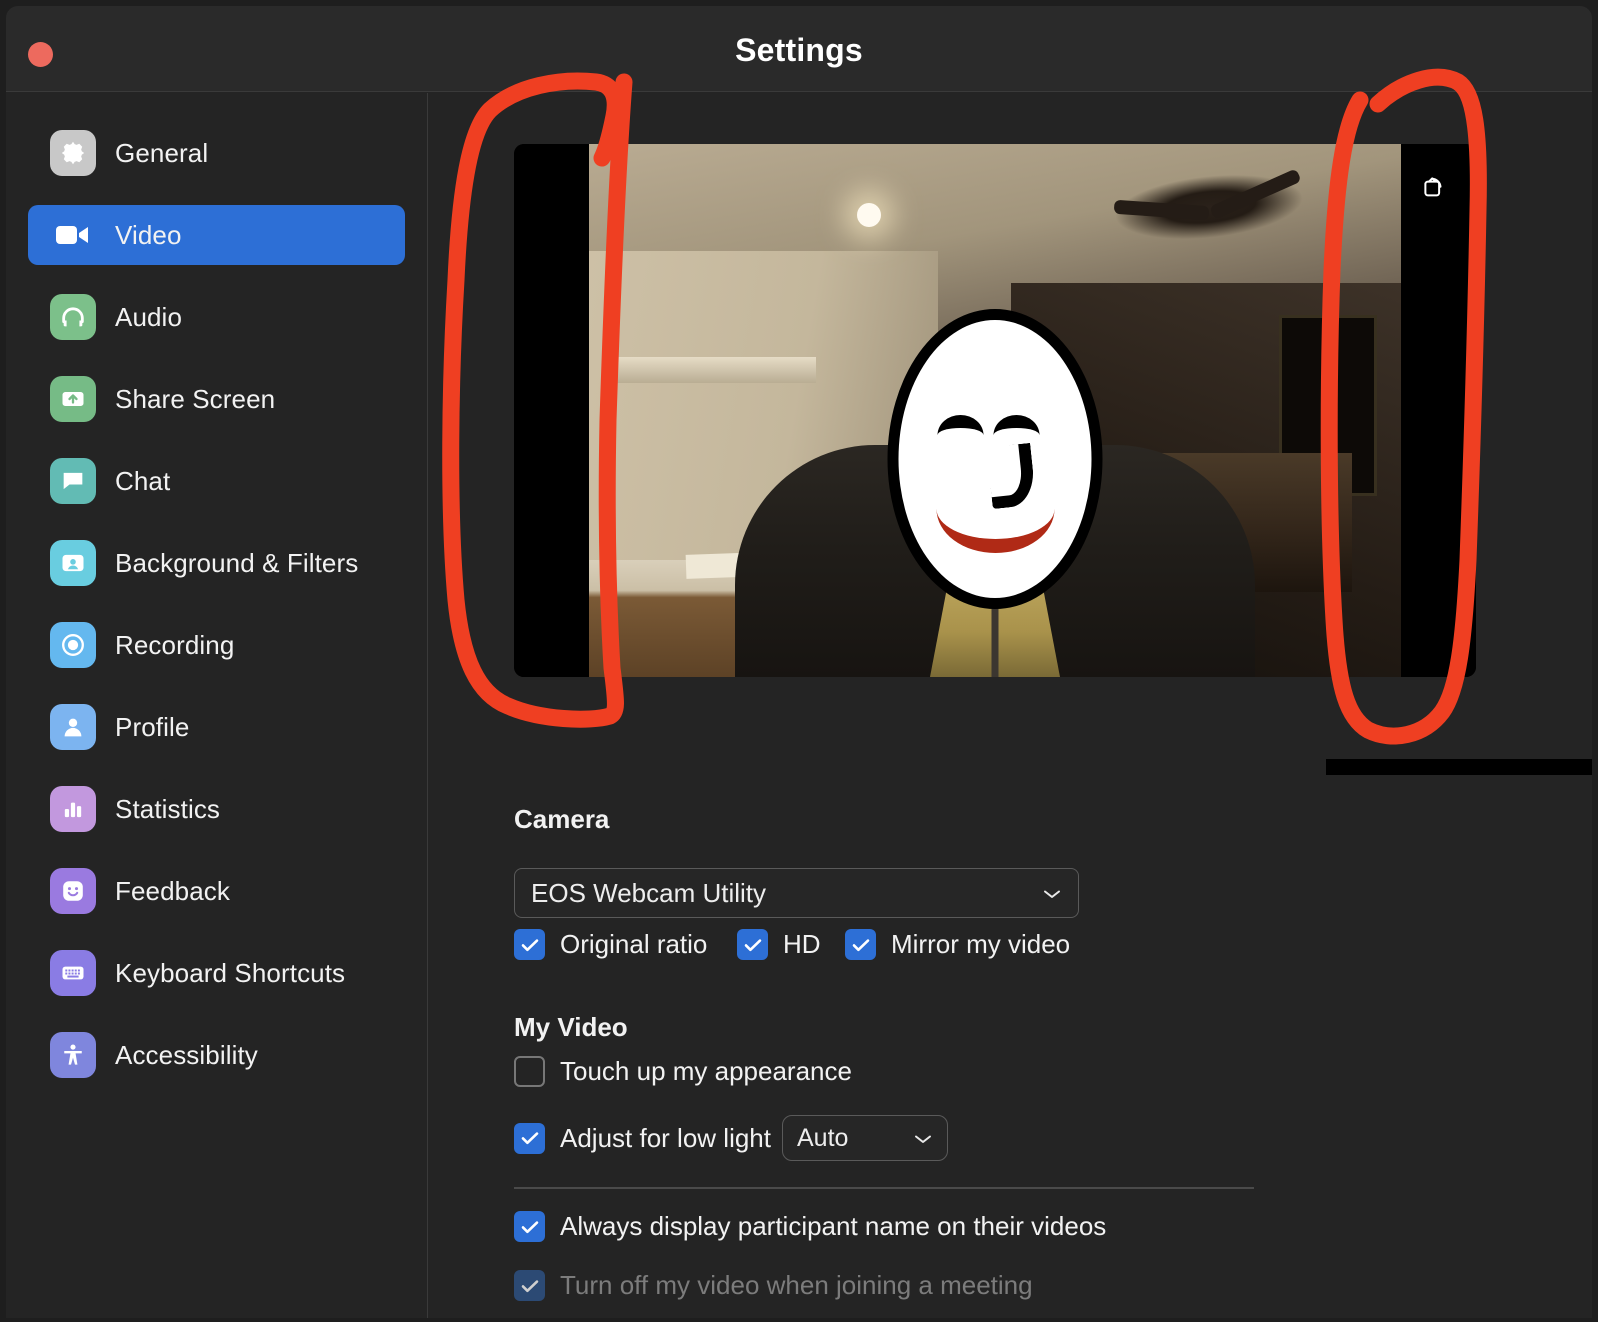 The image size is (1598, 1322). What do you see at coordinates (711, 370) in the screenshot?
I see `room-shelf` at bounding box center [711, 370].